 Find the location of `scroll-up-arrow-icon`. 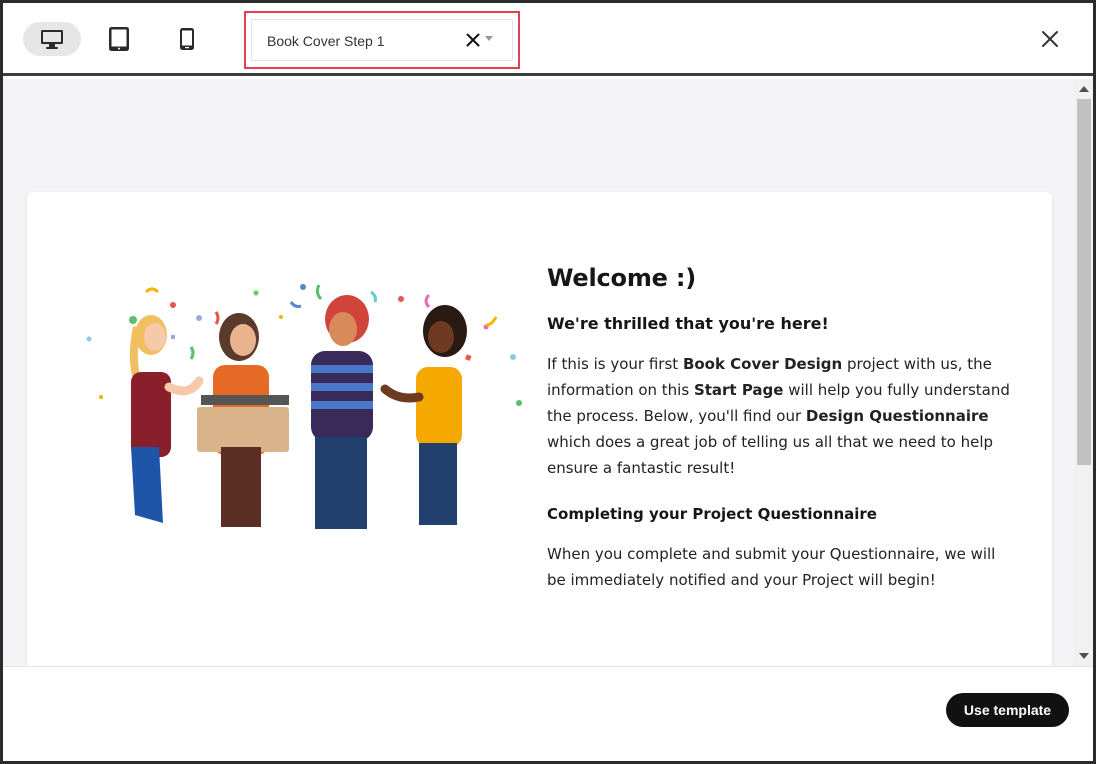

scroll-up-arrow-icon is located at coordinates (1084, 89).